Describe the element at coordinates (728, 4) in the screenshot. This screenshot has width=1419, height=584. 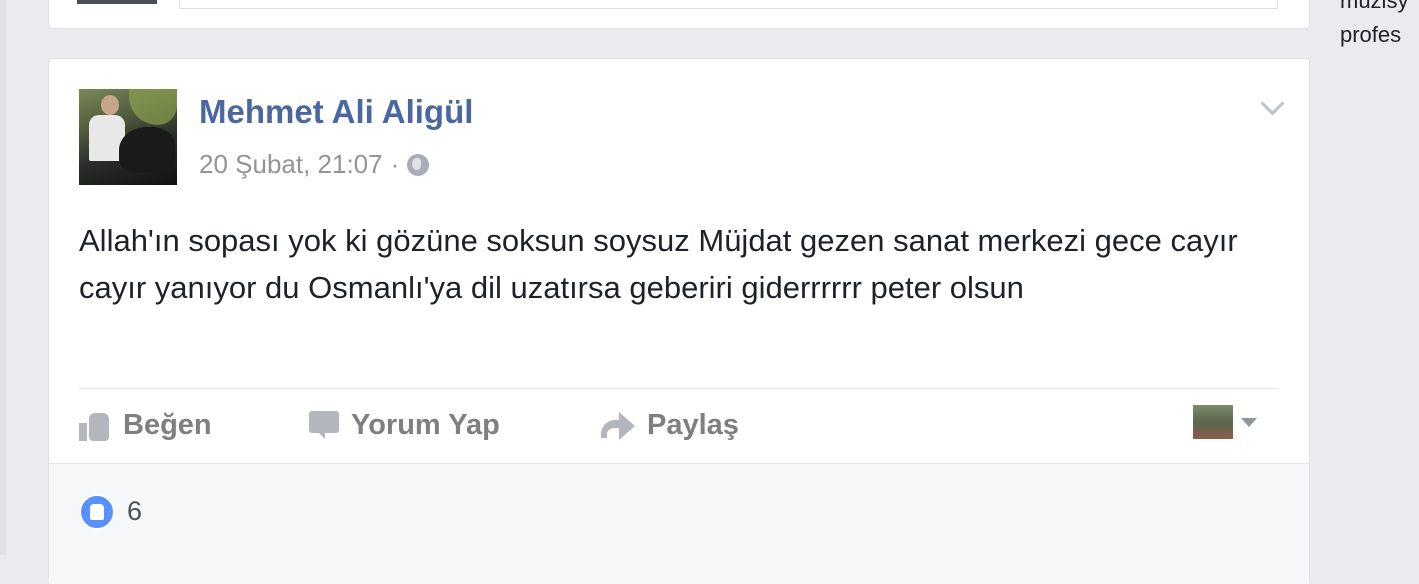
I see `previous-comment-input` at that location.